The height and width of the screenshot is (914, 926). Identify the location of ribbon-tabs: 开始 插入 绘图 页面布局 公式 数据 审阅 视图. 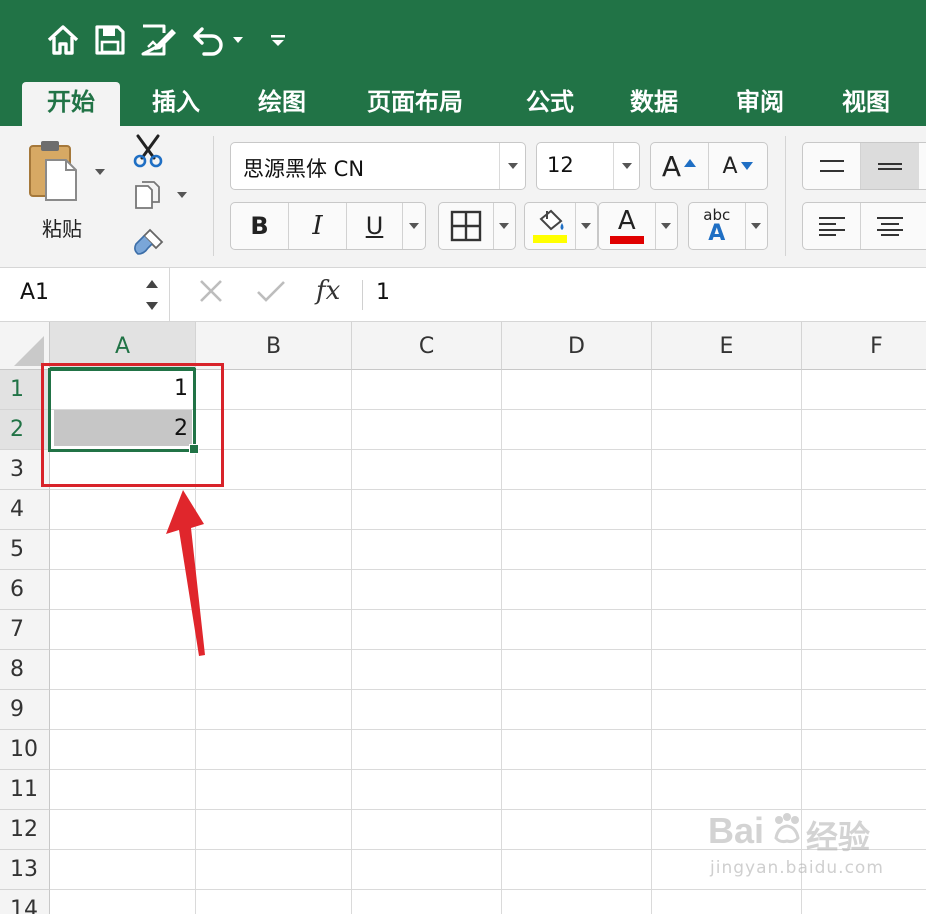
(463, 104).